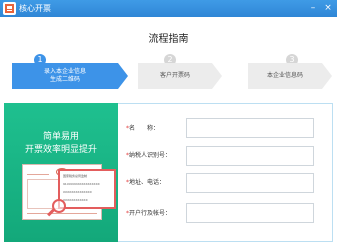 Image resolution: width=337 pixels, height=242 pixels. I want to click on callout-row: XXXXXXXXXXXXXX, so click(77, 192).